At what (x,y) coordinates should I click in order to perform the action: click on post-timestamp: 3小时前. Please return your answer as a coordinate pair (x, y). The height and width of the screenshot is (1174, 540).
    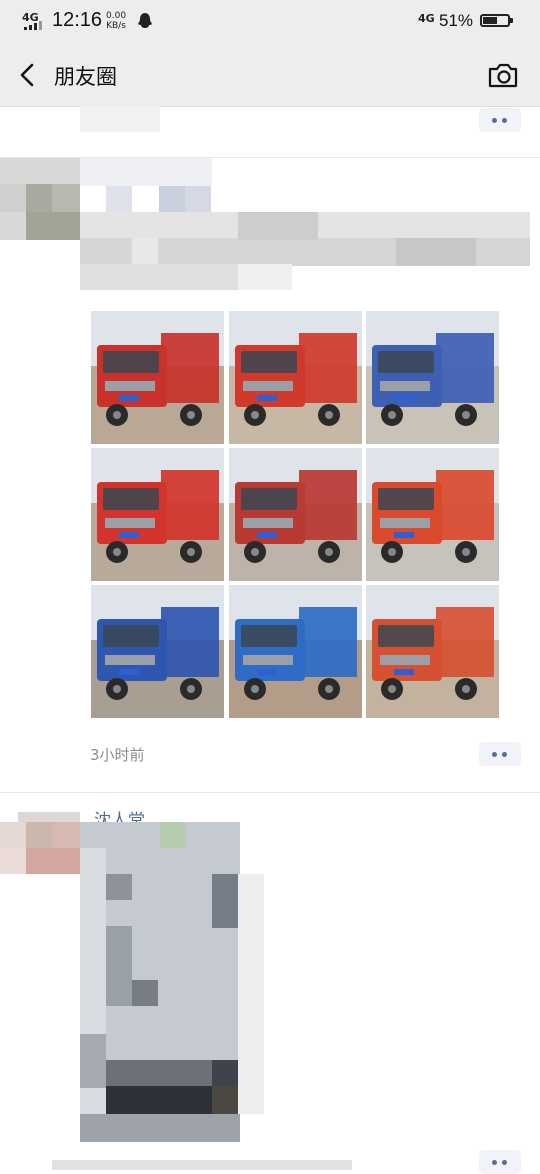
    Looking at the image, I should click on (117, 755).